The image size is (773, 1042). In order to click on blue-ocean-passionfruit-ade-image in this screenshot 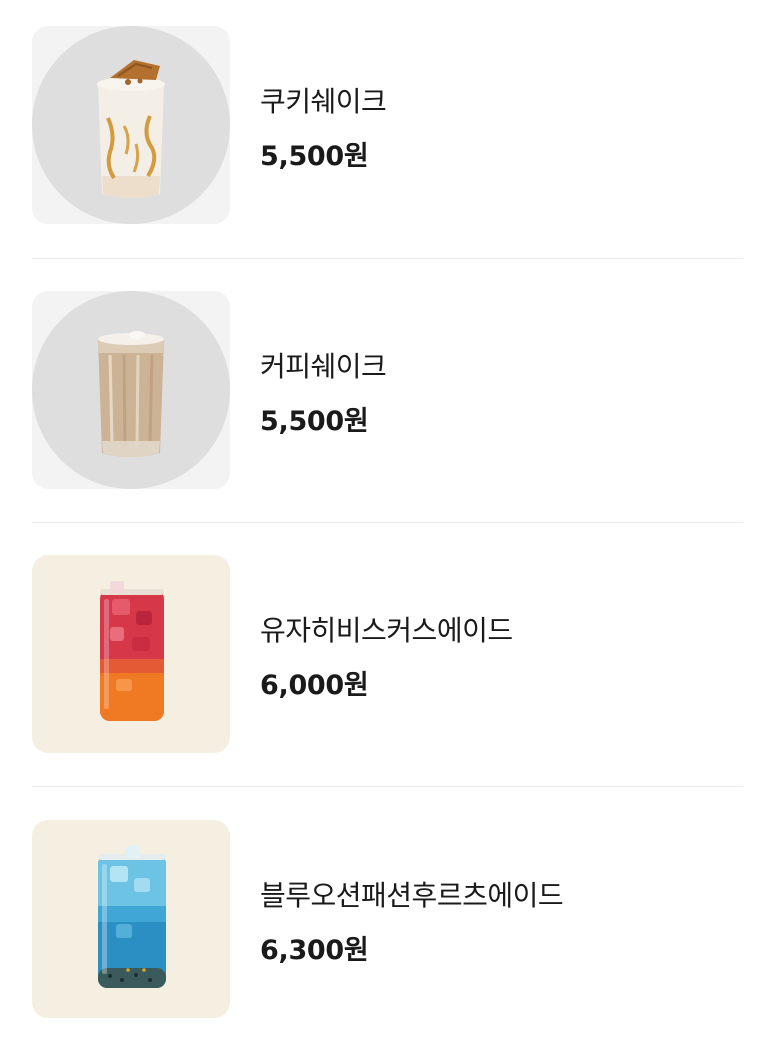, I will do `click(131, 919)`.